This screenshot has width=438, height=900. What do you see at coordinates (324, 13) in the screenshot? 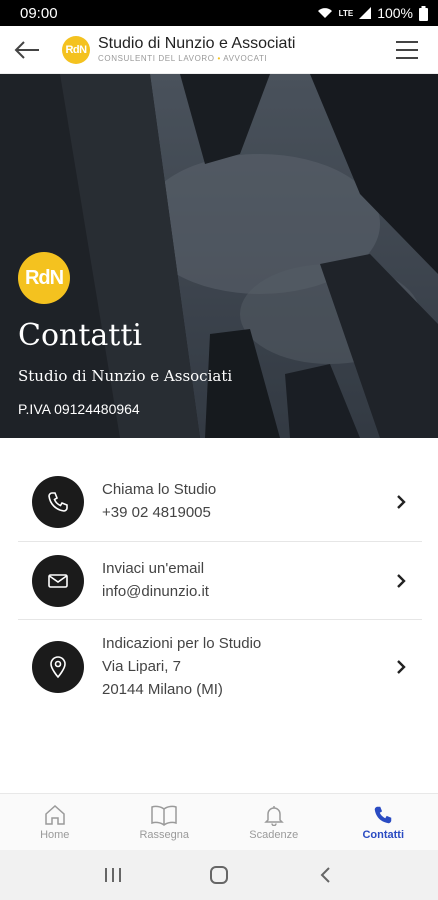
I see `wifi-icon` at bounding box center [324, 13].